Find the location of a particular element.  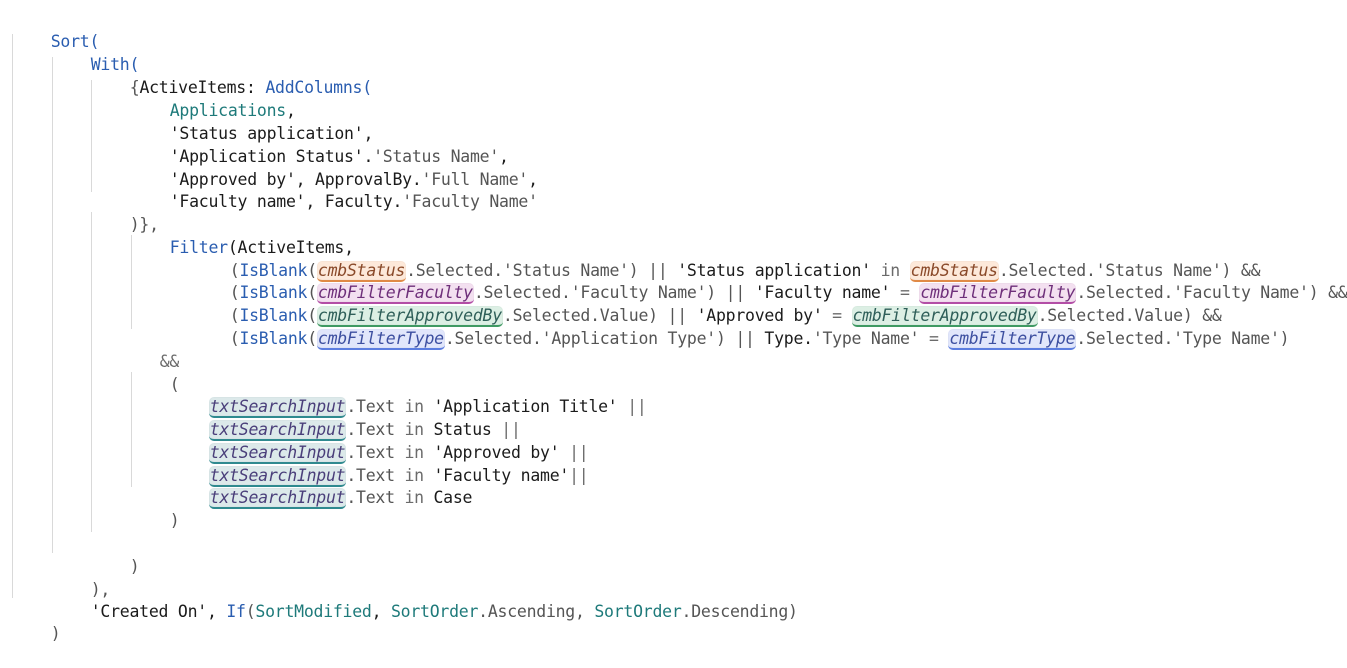

code-text: .Ascending, is located at coordinates (536, 611).